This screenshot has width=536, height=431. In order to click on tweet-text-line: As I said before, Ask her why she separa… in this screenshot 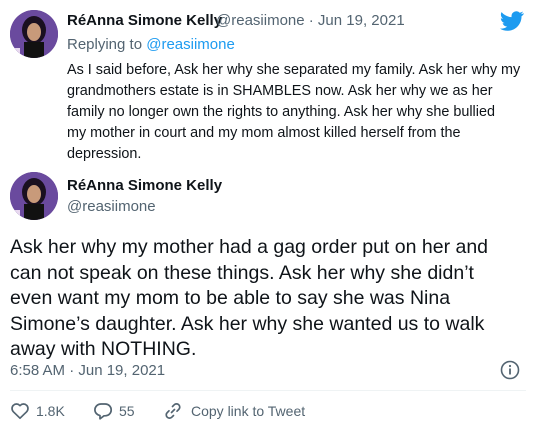, I will do `click(294, 70)`.